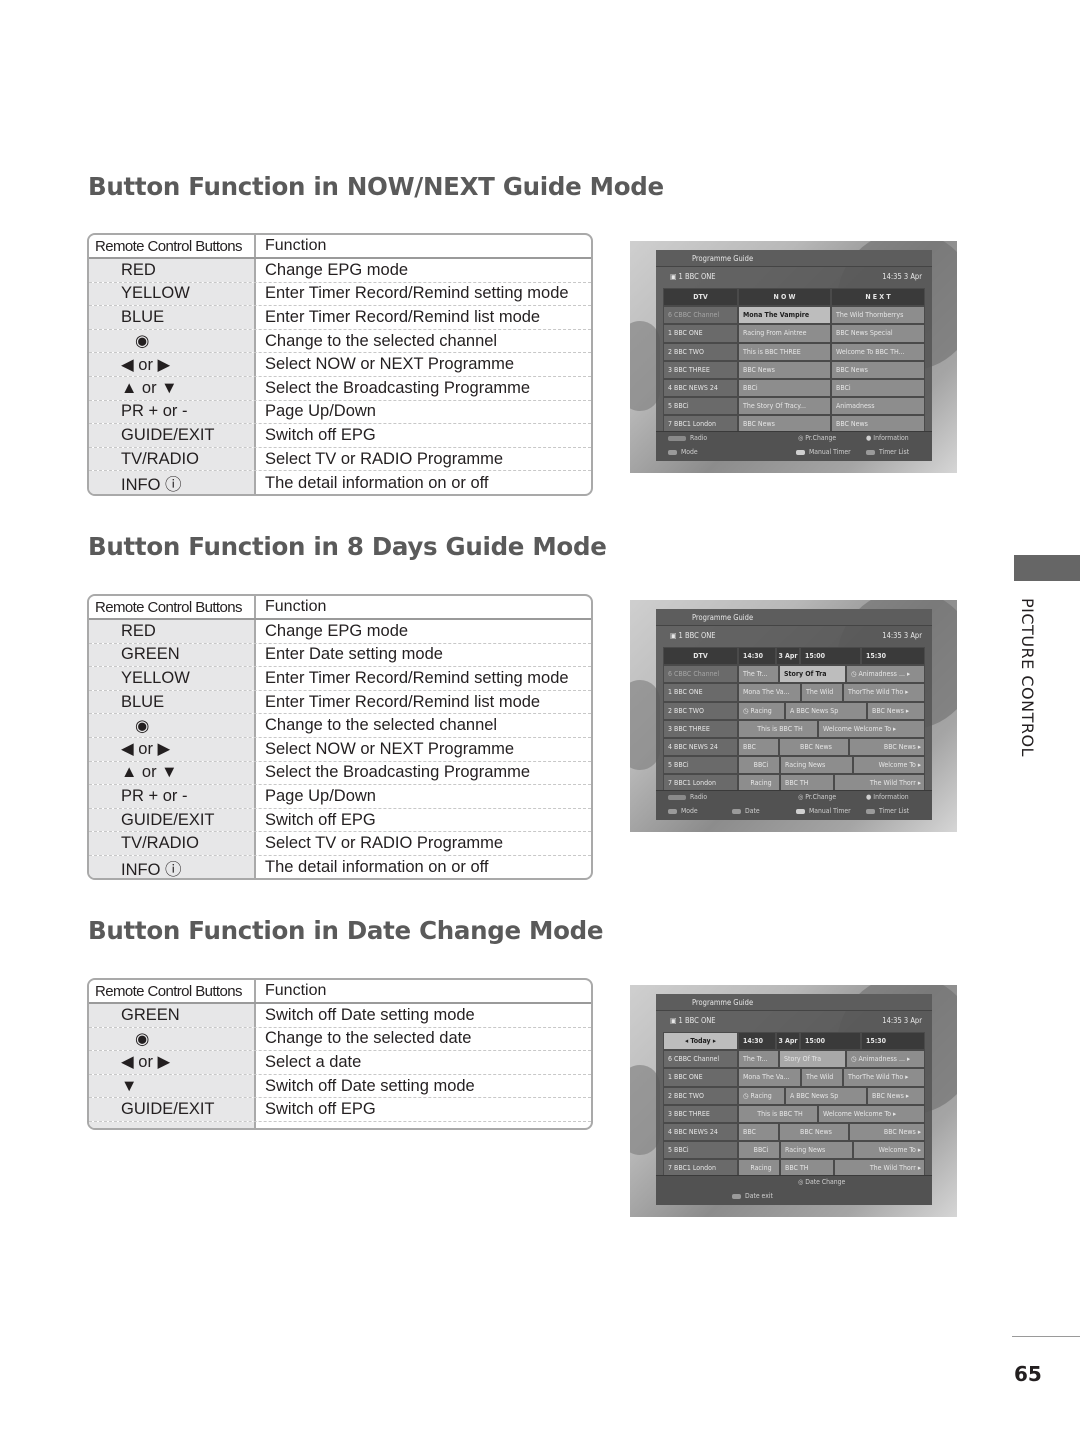  What do you see at coordinates (700, 1041) in the screenshot?
I see `date-selector-today: ◂ Today ▸` at bounding box center [700, 1041].